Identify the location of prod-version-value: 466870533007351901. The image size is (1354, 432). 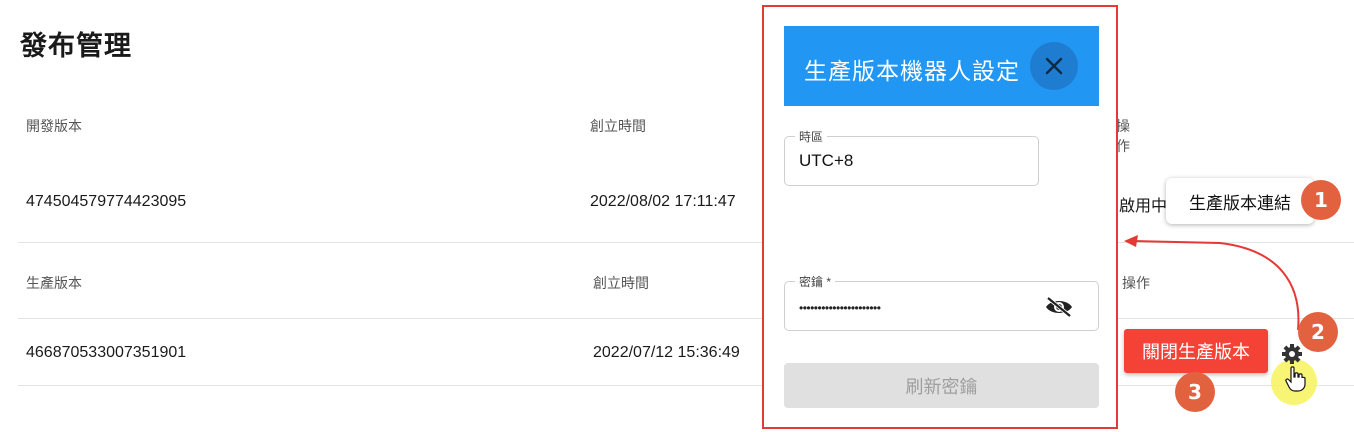
(106, 352).